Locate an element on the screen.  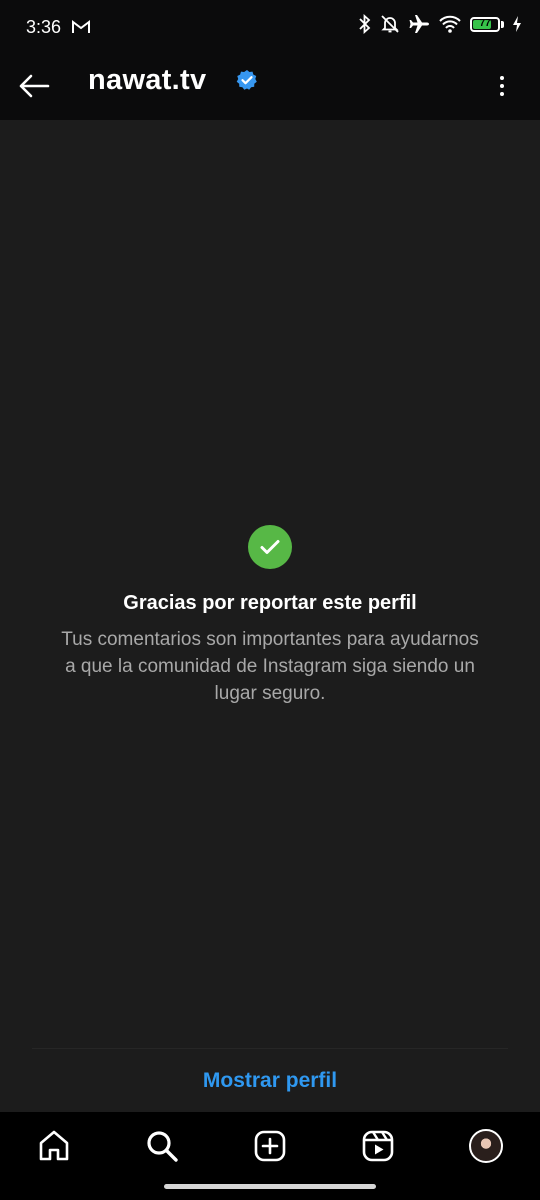
home-indicator is located at coordinates (270, 1186).